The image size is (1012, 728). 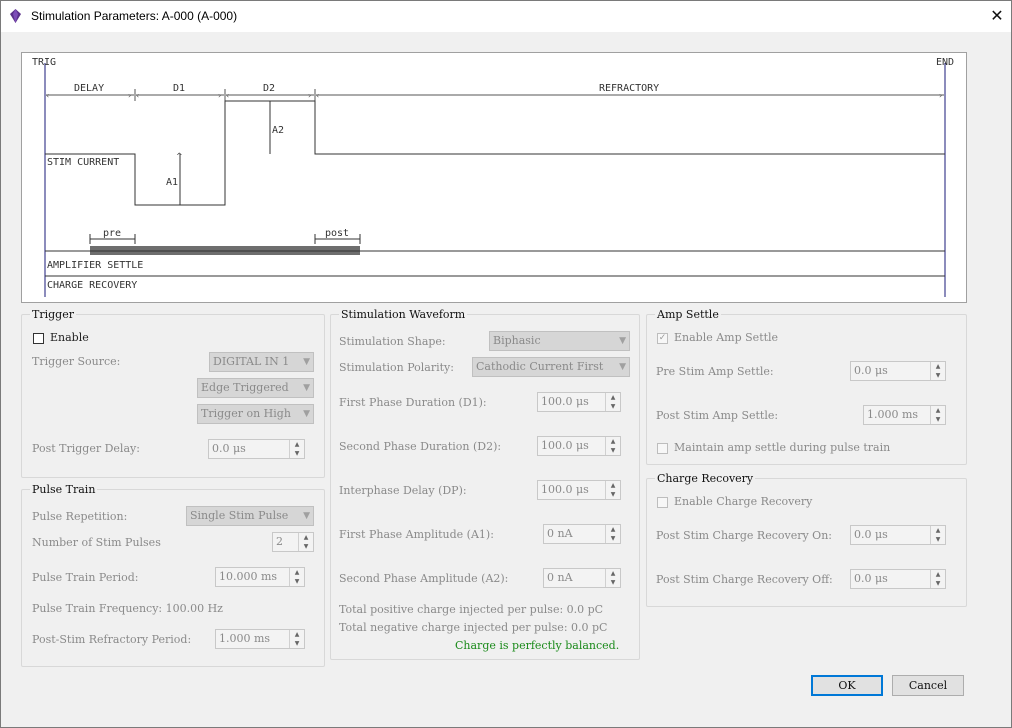 What do you see at coordinates (179, 88) in the screenshot?
I see `d1-label: D1` at bounding box center [179, 88].